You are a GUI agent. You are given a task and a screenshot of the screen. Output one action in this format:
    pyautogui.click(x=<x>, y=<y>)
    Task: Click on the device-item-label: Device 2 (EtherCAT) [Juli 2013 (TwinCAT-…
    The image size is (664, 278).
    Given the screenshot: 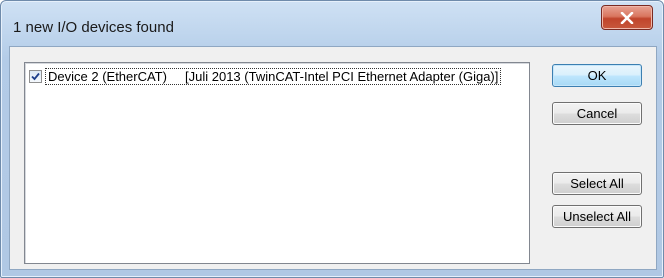 What is the action you would take?
    pyautogui.click(x=273, y=76)
    